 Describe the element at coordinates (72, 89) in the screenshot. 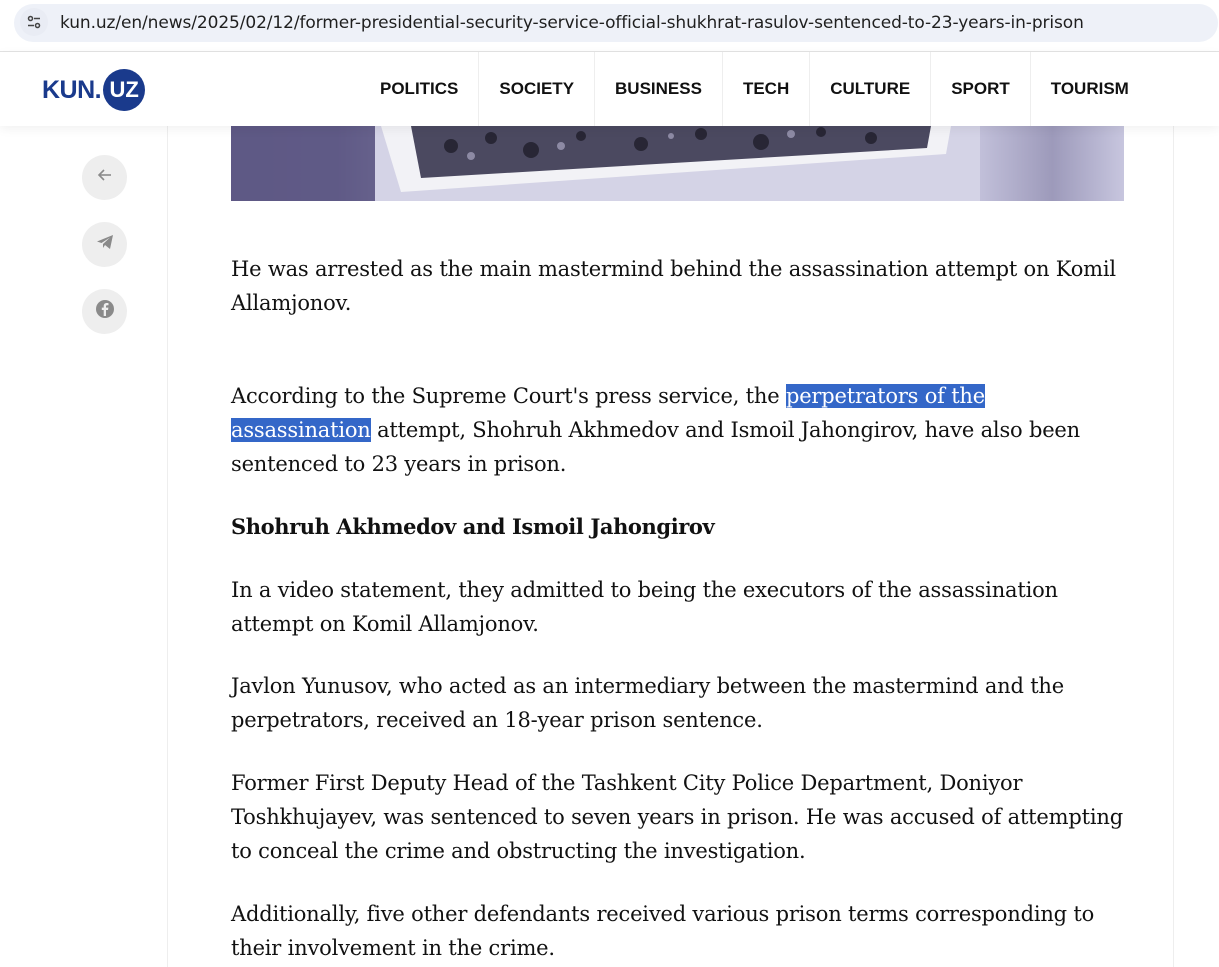

I see `logo-text: KUN.` at that location.